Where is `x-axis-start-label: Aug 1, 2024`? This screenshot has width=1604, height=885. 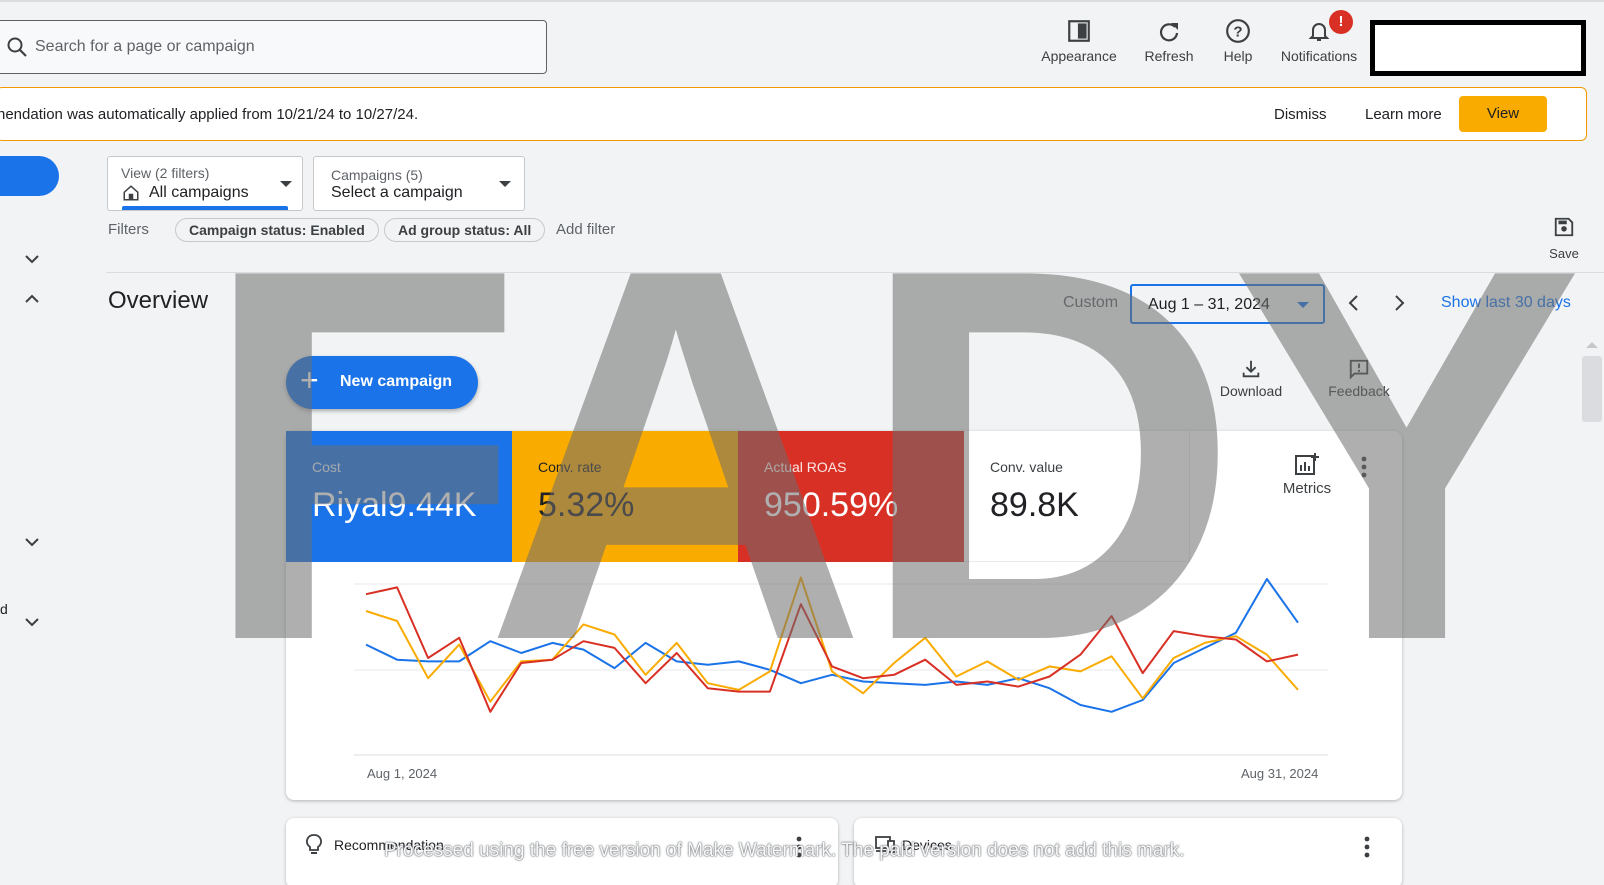 x-axis-start-label: Aug 1, 2024 is located at coordinates (402, 773).